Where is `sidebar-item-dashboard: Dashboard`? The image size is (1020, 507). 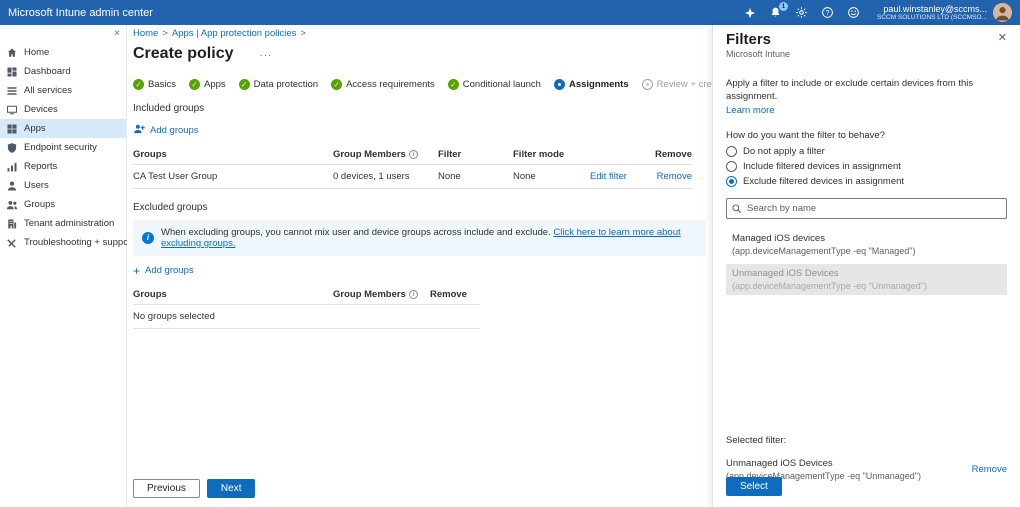
sidebar-item-dashboard: Dashboard is located at coordinates (63, 71).